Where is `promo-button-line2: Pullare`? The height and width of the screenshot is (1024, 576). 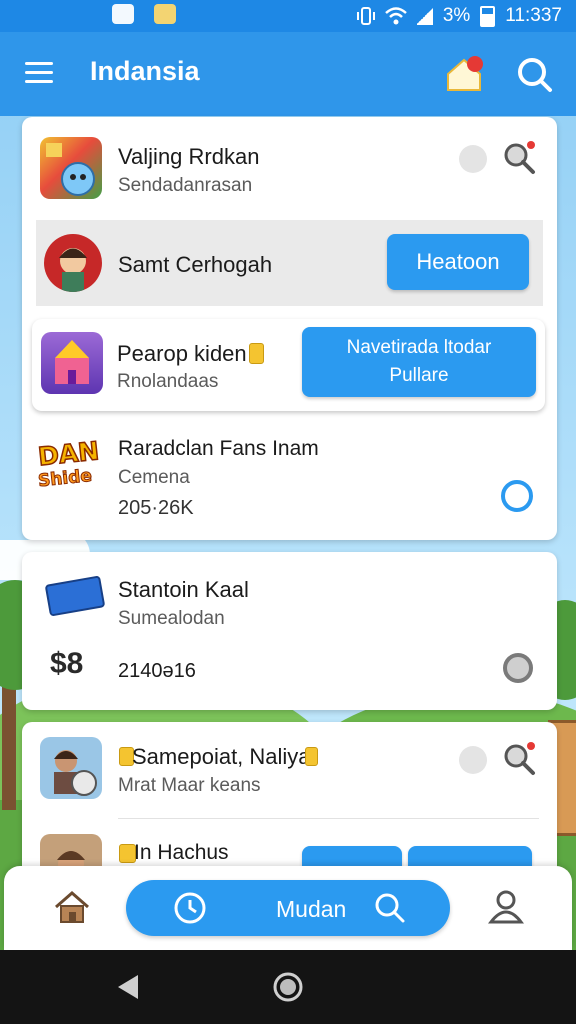 promo-button-line2: Pullare is located at coordinates (419, 375).